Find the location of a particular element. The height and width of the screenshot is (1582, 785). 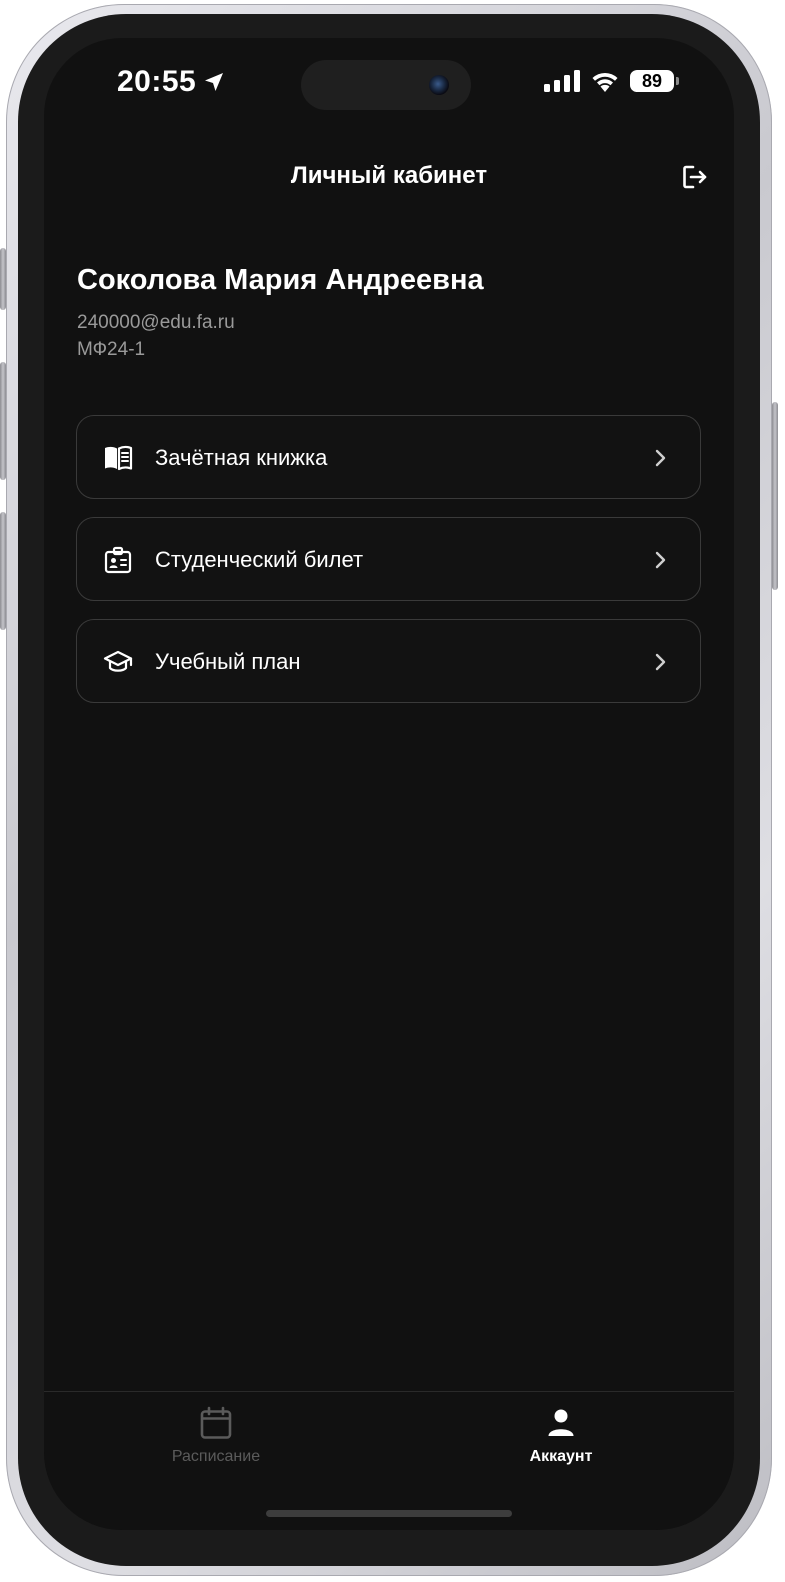

wifi-icon is located at coordinates (605, 82).